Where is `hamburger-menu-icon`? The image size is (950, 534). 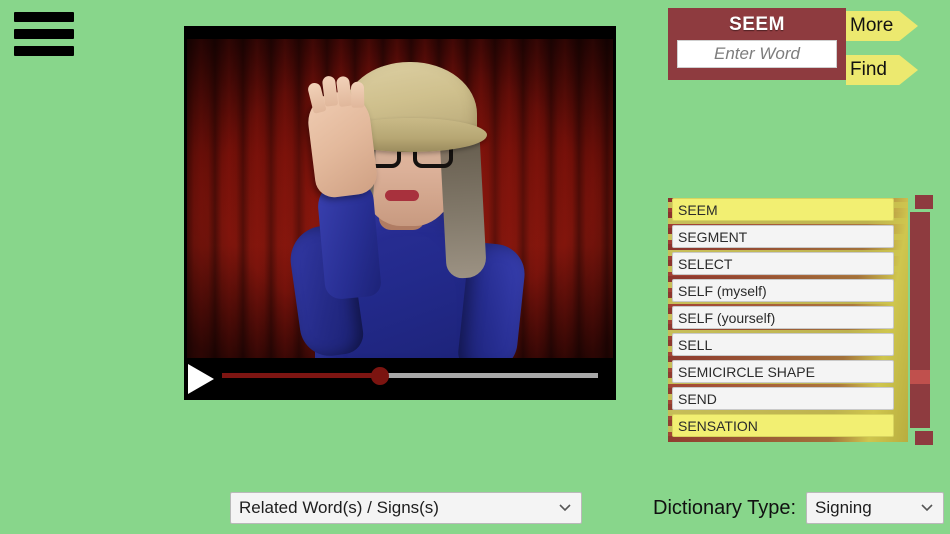
hamburger-menu-icon is located at coordinates (44, 34).